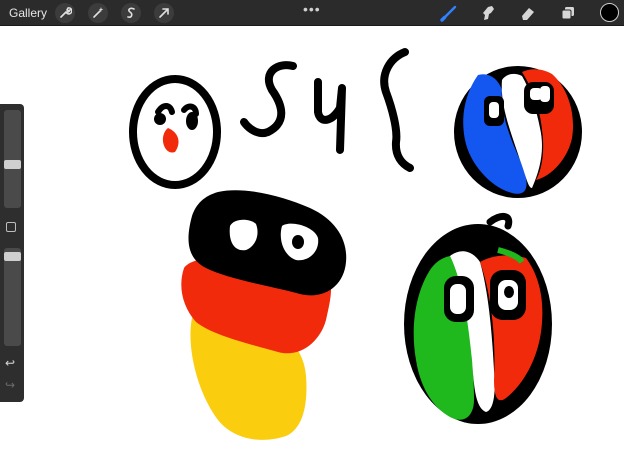  Describe the element at coordinates (449, 13) in the screenshot. I see `brush-icon` at that location.